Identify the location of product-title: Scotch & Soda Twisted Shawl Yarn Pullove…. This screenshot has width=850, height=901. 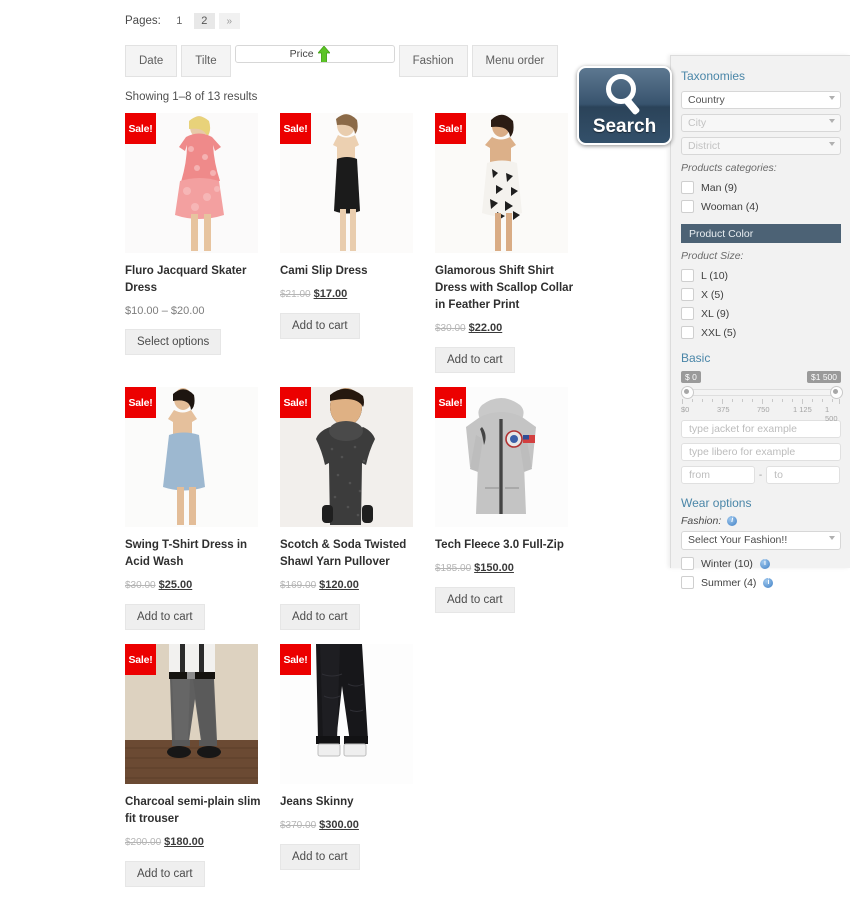
(350, 554).